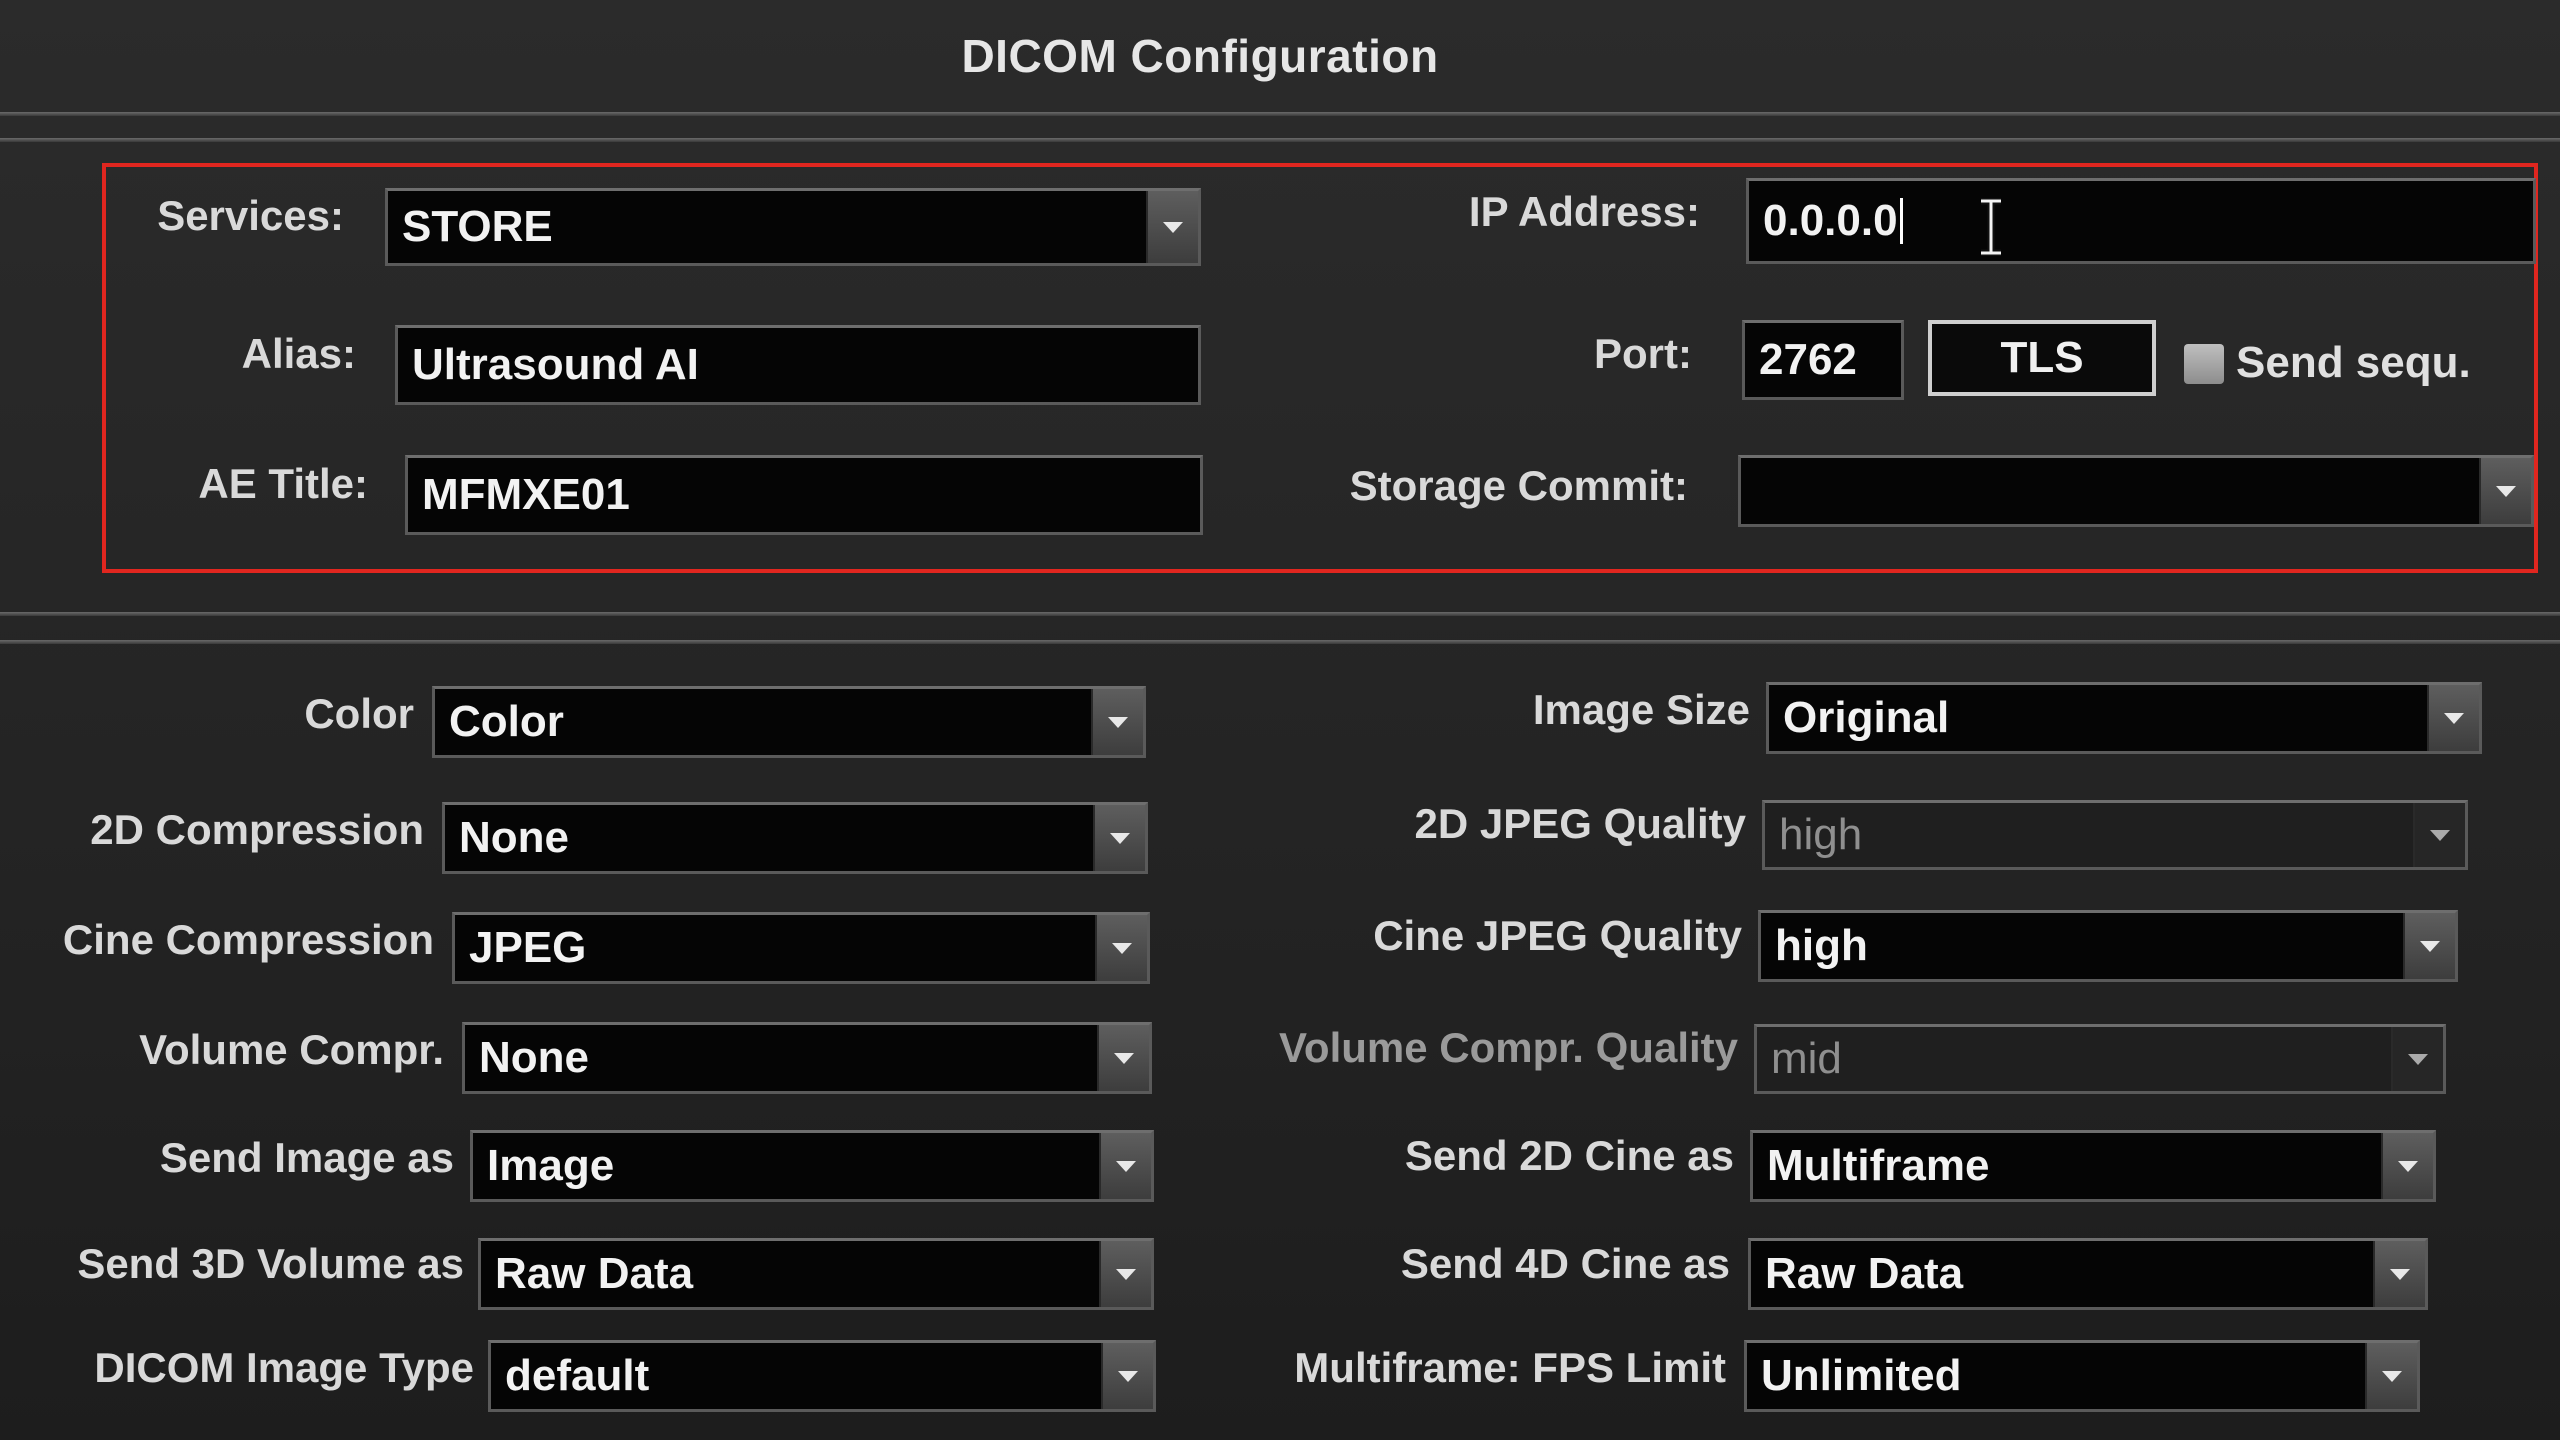 The width and height of the screenshot is (2560, 1440). Describe the element at coordinates (283, 483) in the screenshot. I see `ae-title-label: AE Title:` at that location.